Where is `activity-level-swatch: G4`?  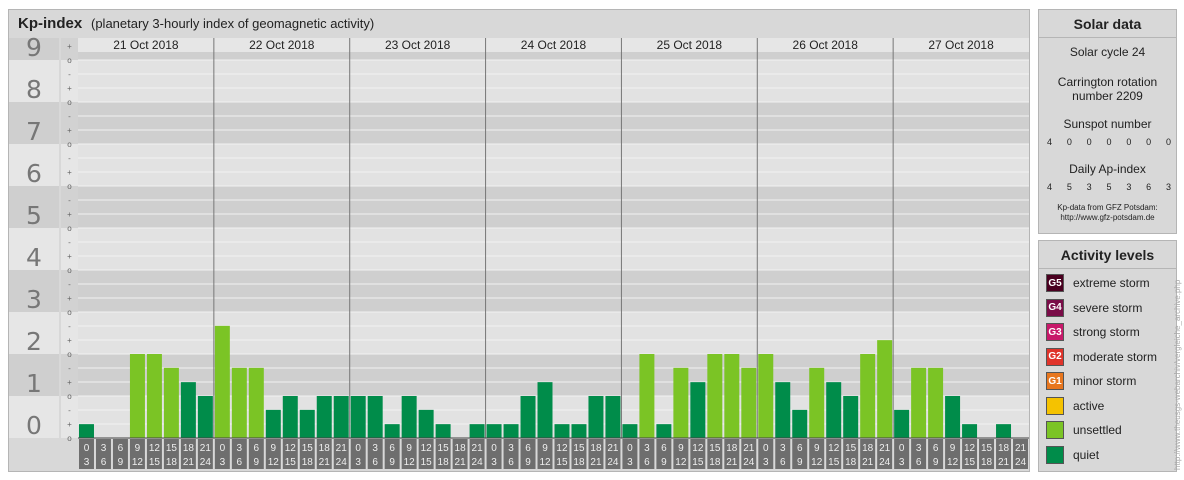 activity-level-swatch: G4 is located at coordinates (1055, 307).